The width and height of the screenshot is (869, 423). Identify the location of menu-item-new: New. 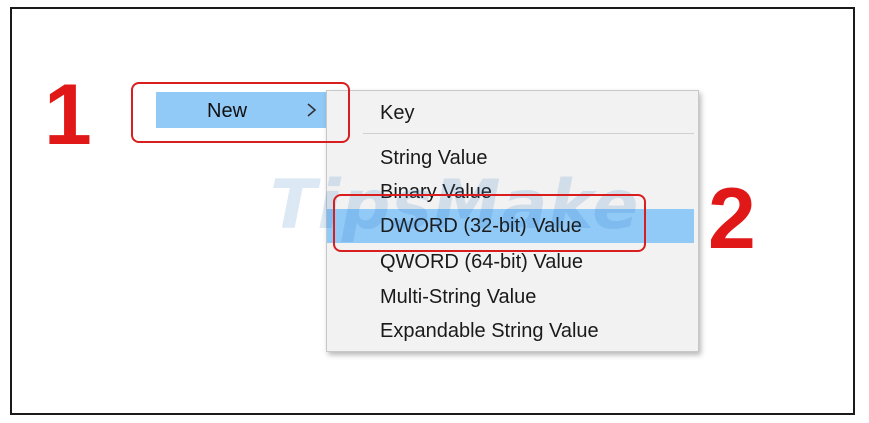
(242, 110).